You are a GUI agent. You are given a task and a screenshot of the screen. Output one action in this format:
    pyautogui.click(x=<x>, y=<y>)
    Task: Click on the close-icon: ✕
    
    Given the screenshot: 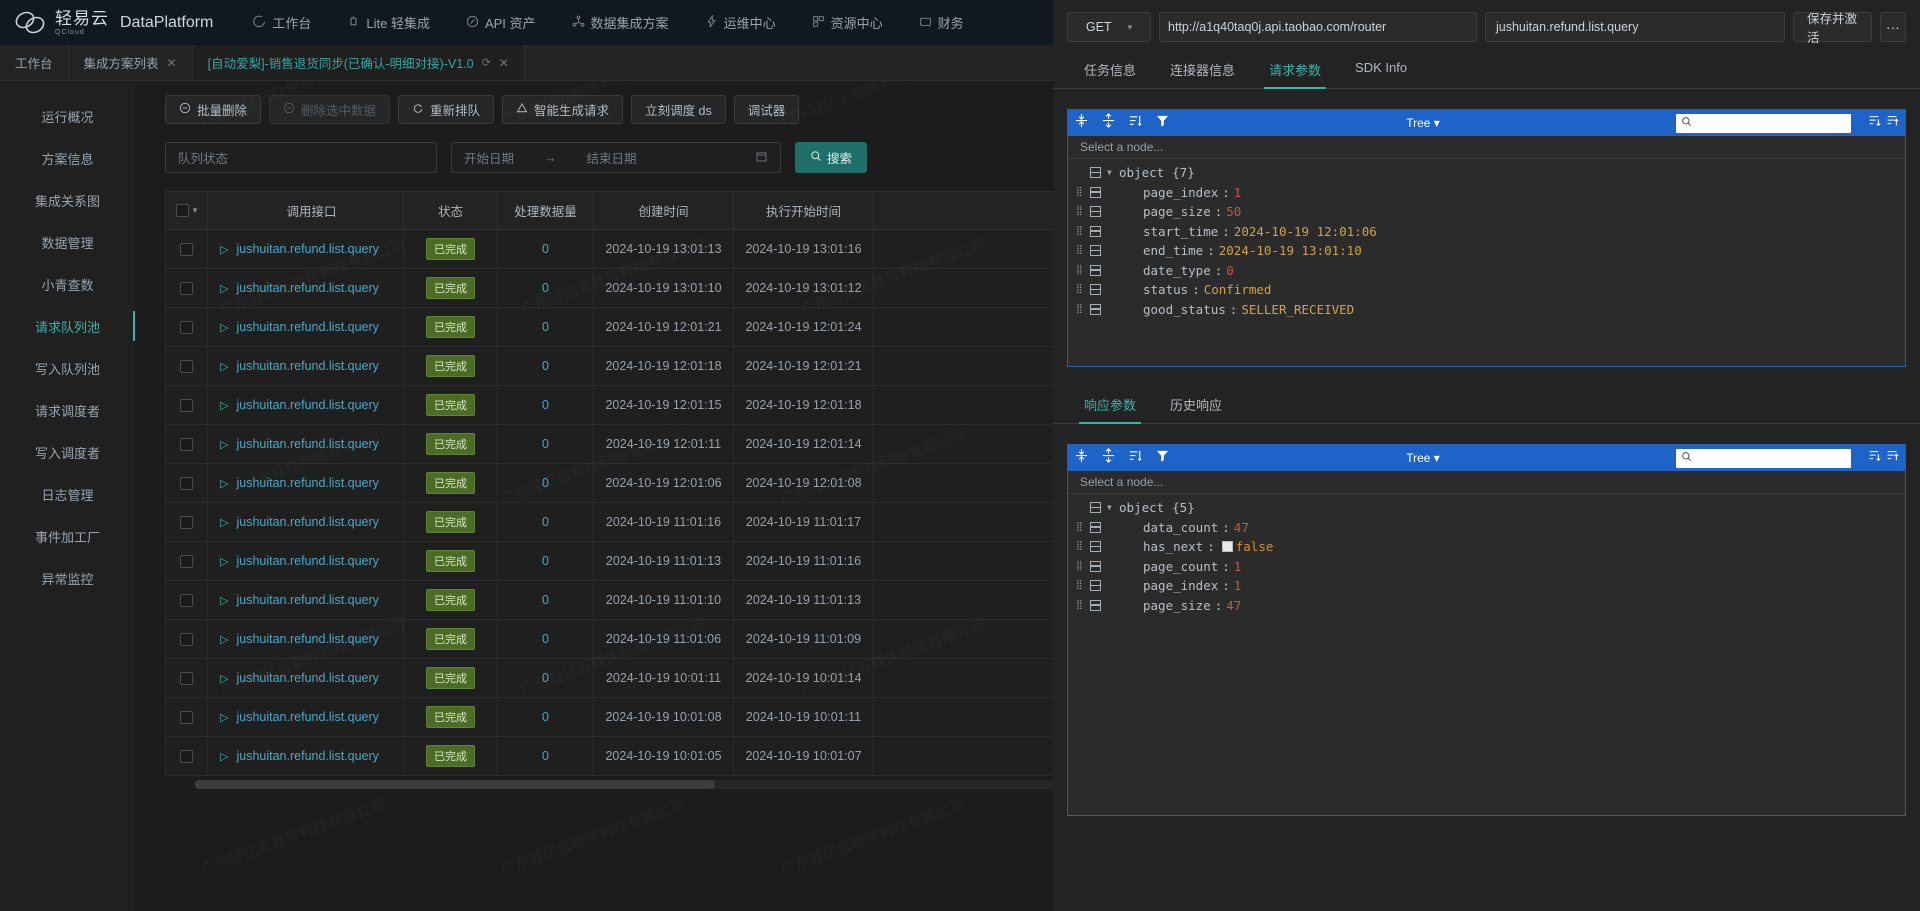 What is the action you would take?
    pyautogui.click(x=172, y=63)
    